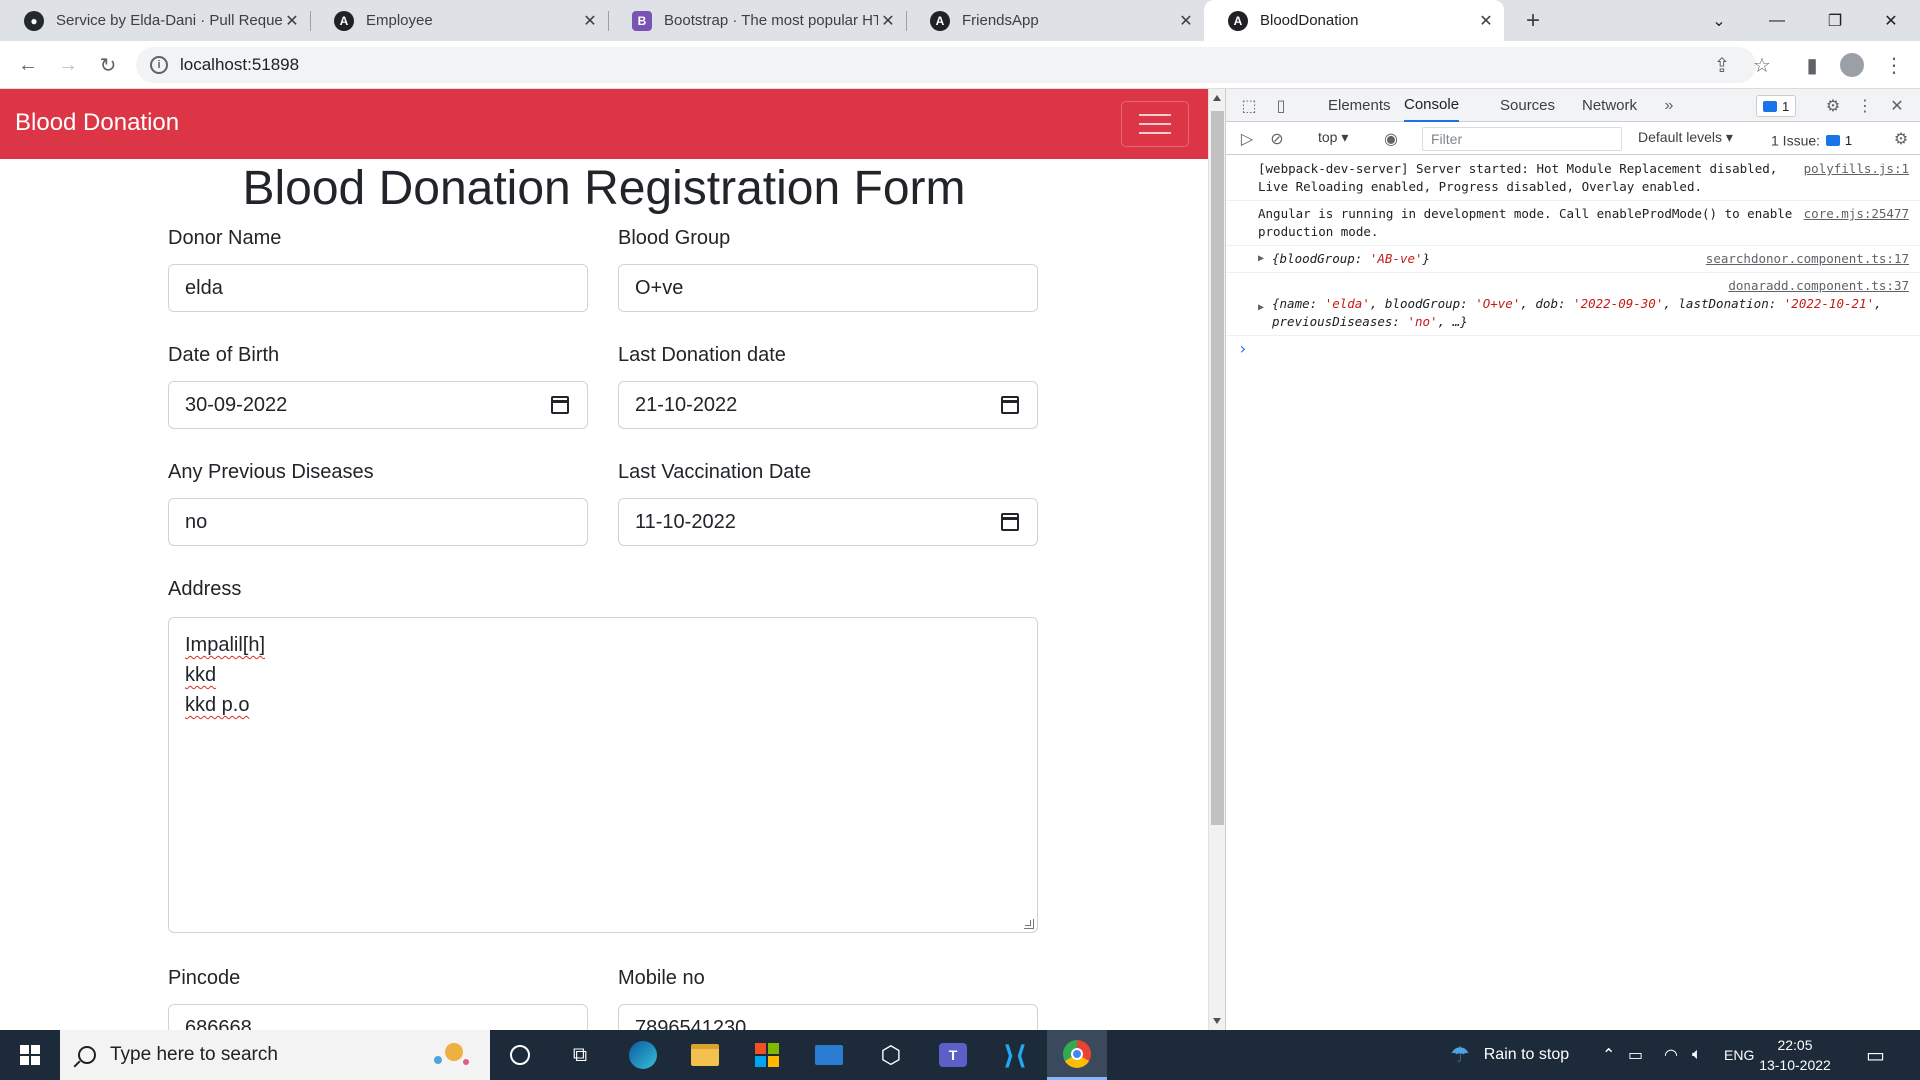 The image size is (1920, 1080). What do you see at coordinates (580, 1055) in the screenshot?
I see `task-view-icon: ⧉` at bounding box center [580, 1055].